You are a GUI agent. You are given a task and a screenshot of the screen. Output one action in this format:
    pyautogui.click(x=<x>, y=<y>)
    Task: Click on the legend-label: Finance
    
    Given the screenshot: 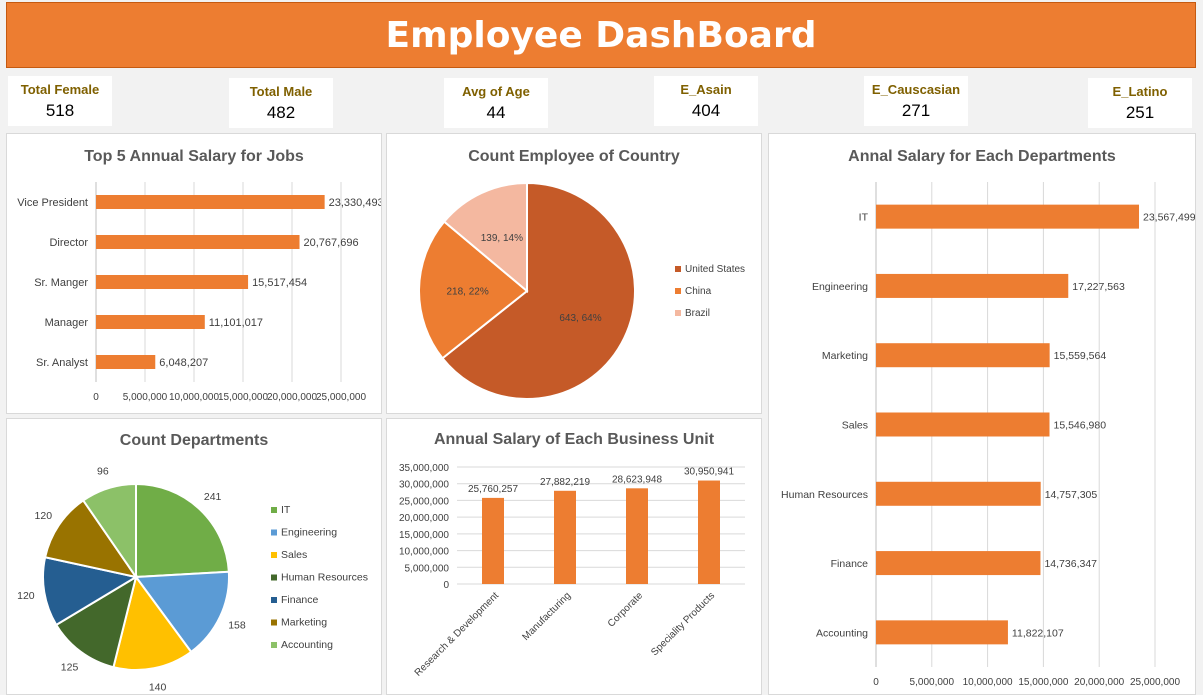 What is the action you would take?
    pyautogui.click(x=300, y=600)
    